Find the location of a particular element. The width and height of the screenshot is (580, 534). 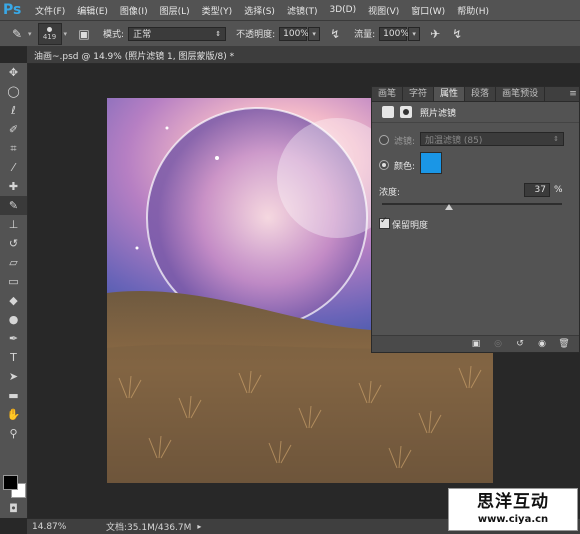

tab-properties: 属性 is located at coordinates (450, 94).